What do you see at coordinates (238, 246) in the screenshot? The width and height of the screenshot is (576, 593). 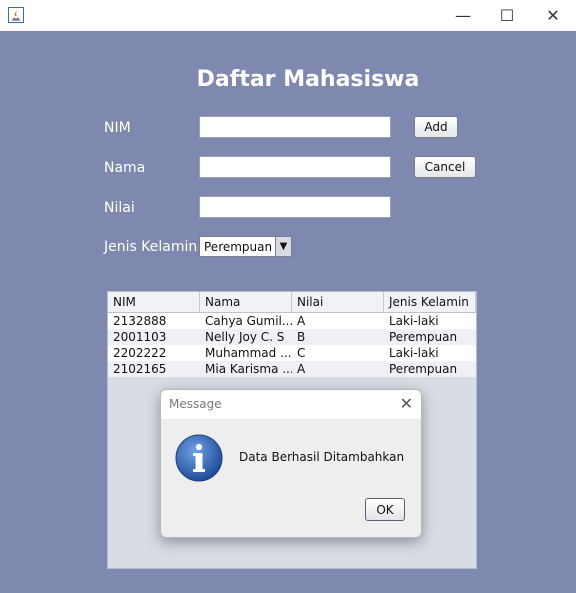 I see `jenis-kelamin-value: Perempuan` at bounding box center [238, 246].